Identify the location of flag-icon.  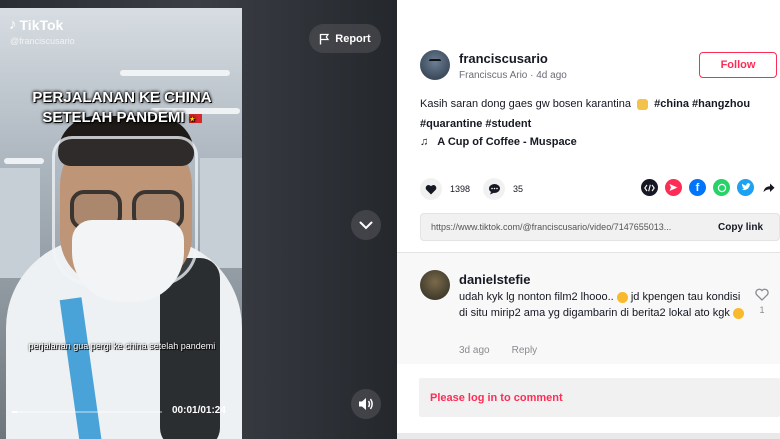
(325, 38).